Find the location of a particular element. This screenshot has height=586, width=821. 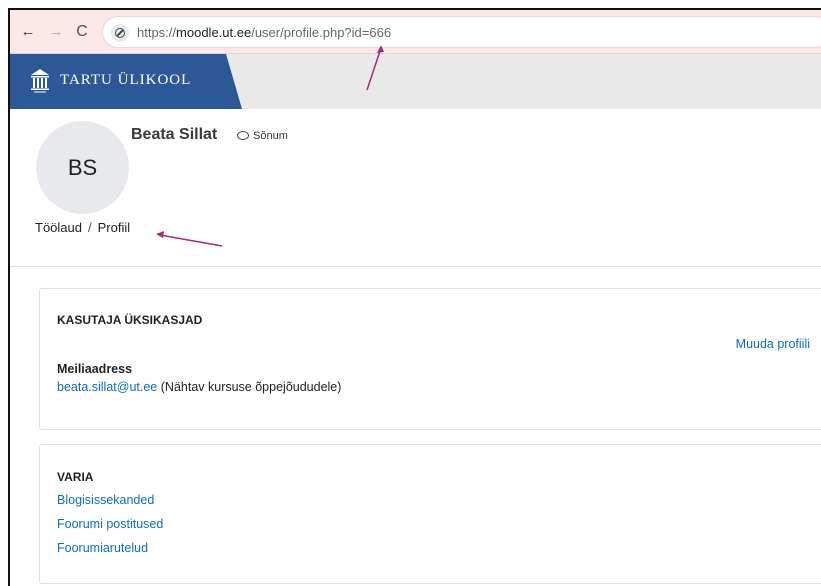

blog-entries-link: Blogisissekanded is located at coordinates (105, 500).